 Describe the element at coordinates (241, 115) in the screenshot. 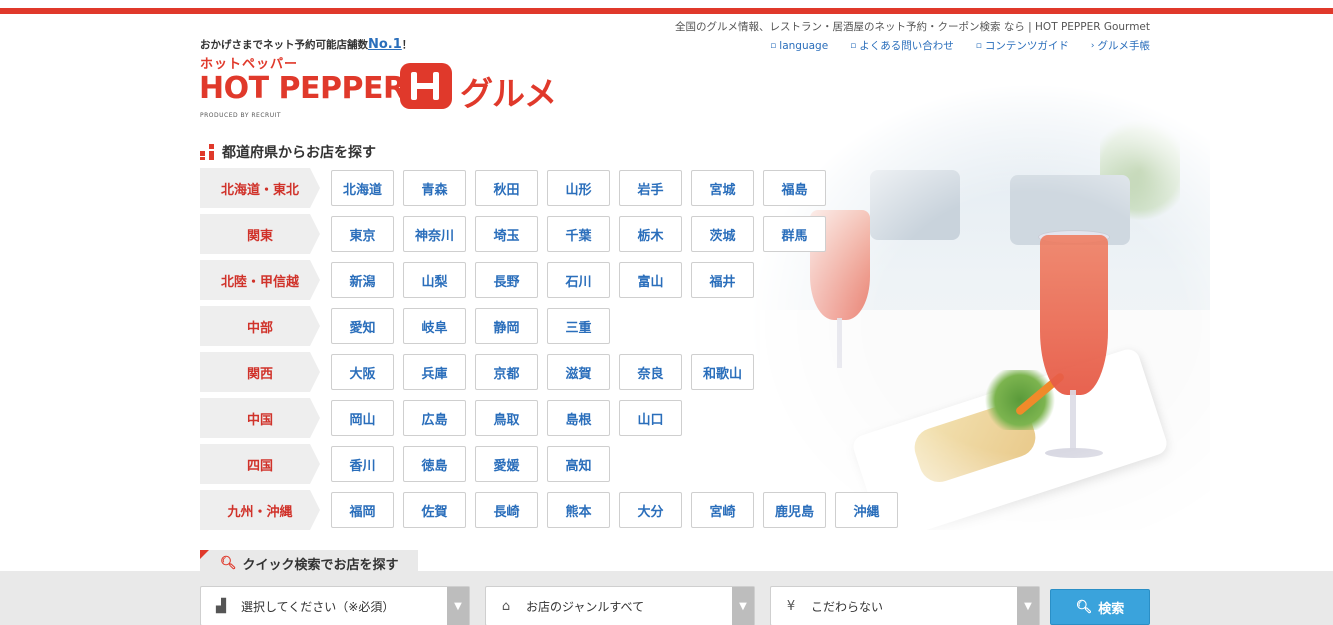

I see `logo-produced-by: PRODUCED BY RECRUIT` at that location.